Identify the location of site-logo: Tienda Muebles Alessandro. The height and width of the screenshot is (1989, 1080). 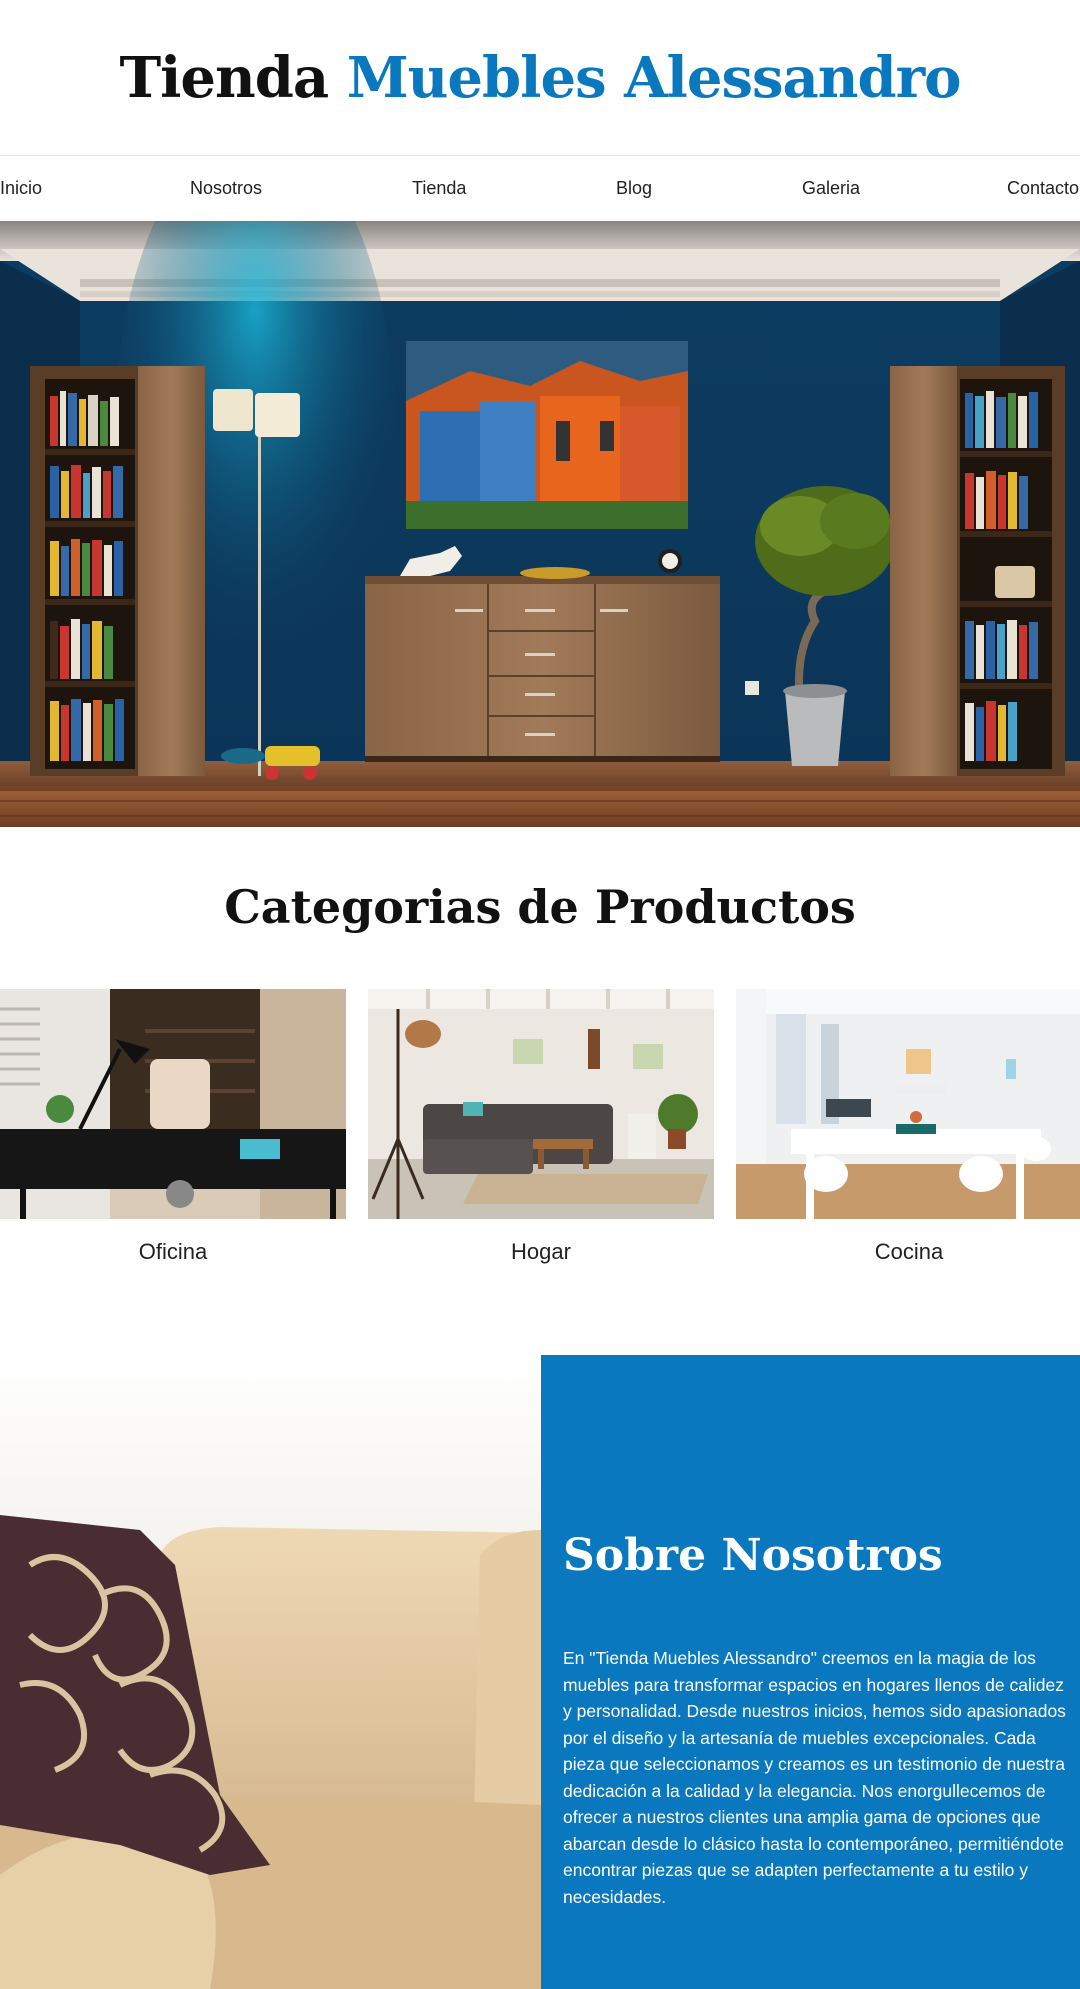
(540, 78).